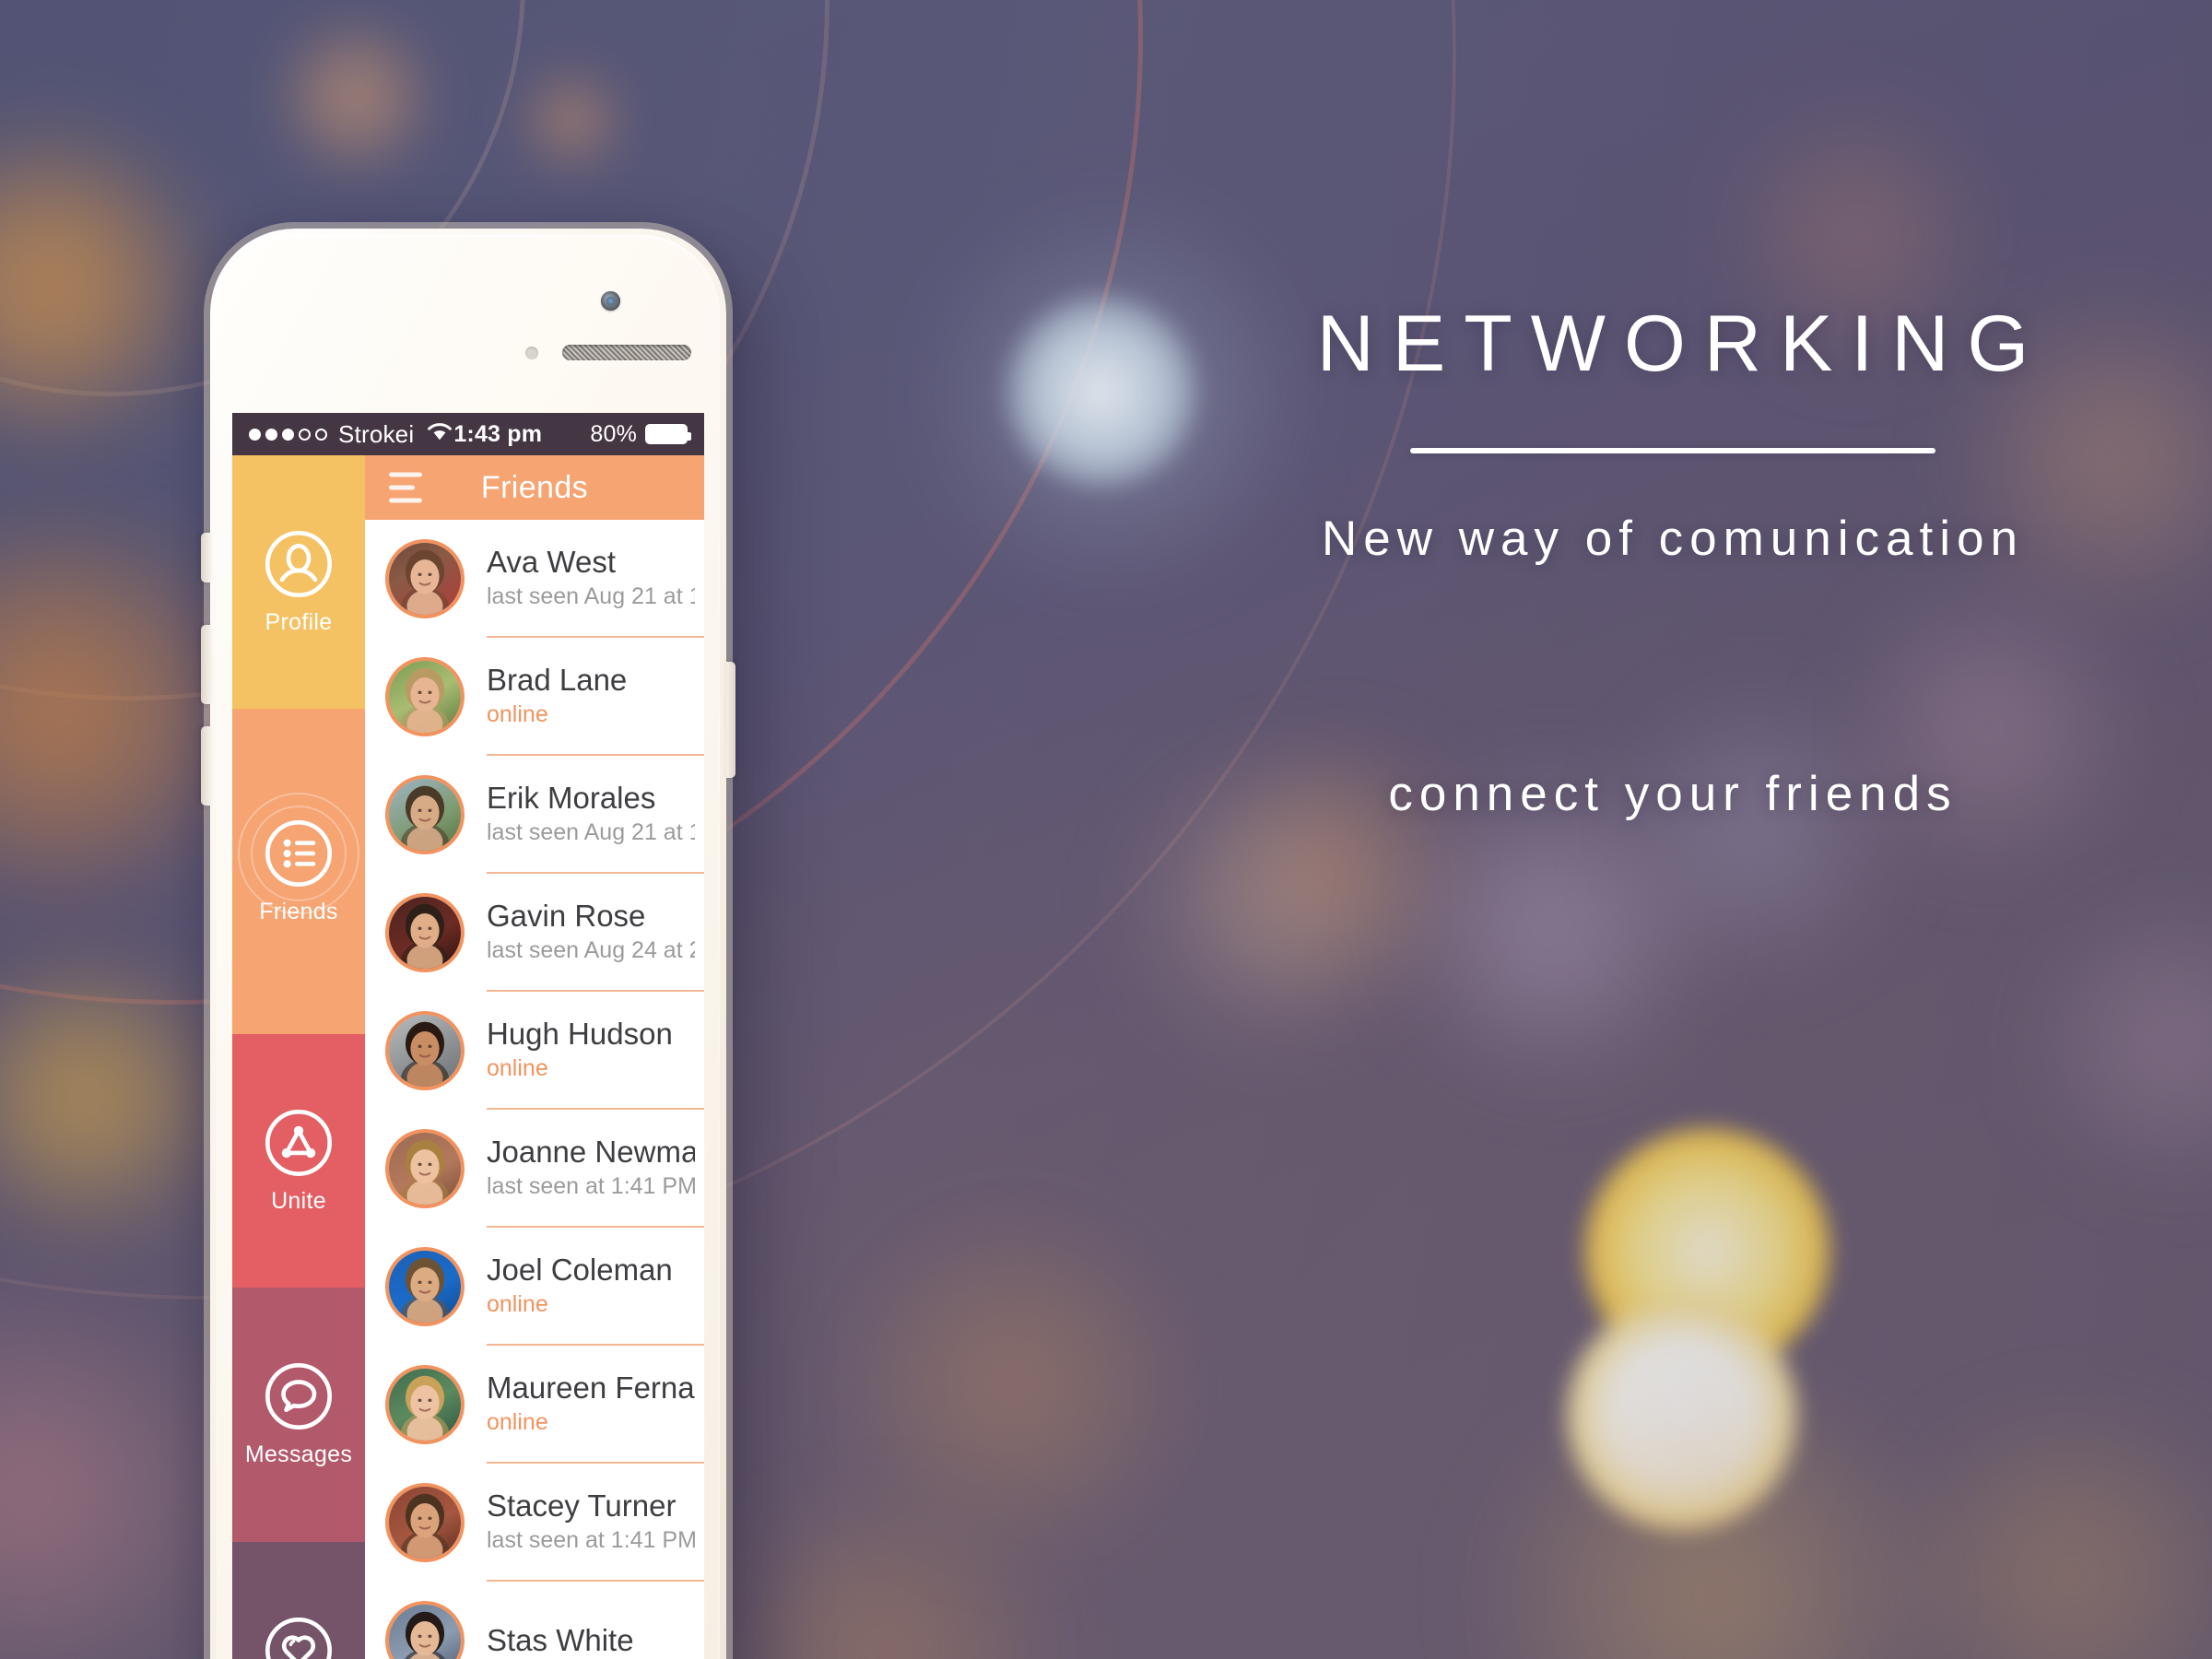  Describe the element at coordinates (205, 664) in the screenshot. I see `volume-up-button` at that location.